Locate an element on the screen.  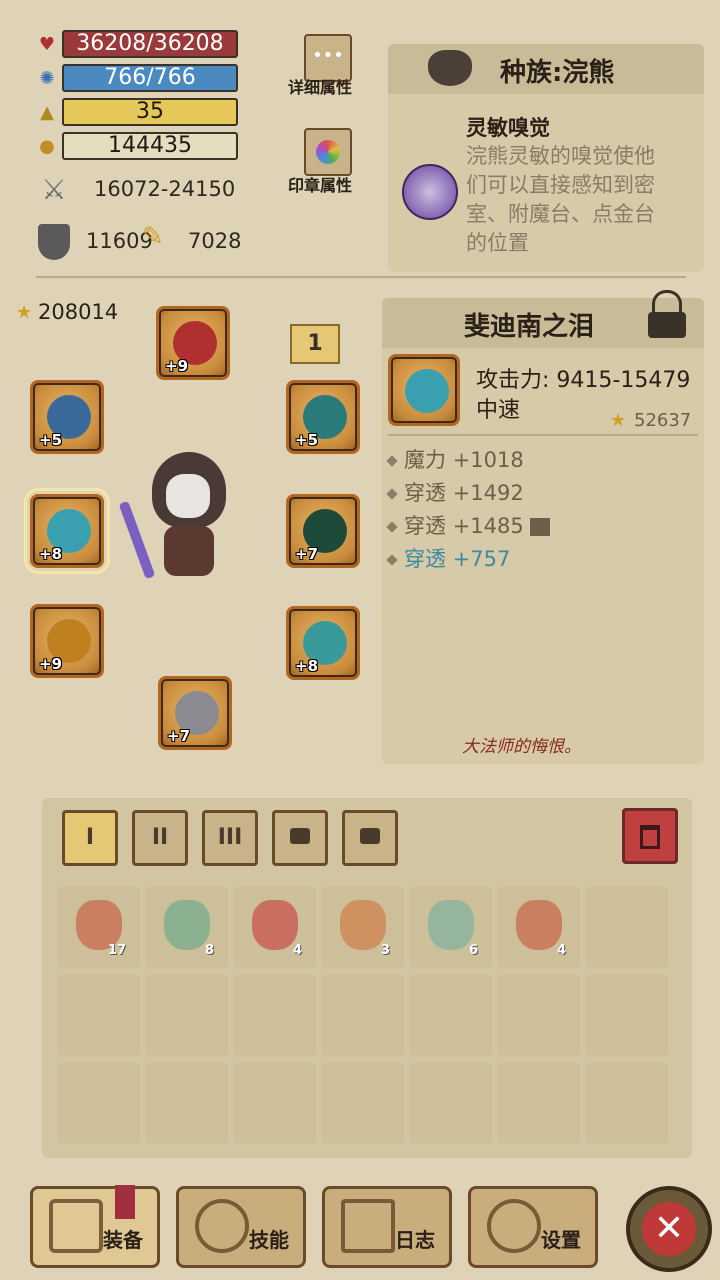
raccoon-trait-icon is located at coordinates (430, 192).